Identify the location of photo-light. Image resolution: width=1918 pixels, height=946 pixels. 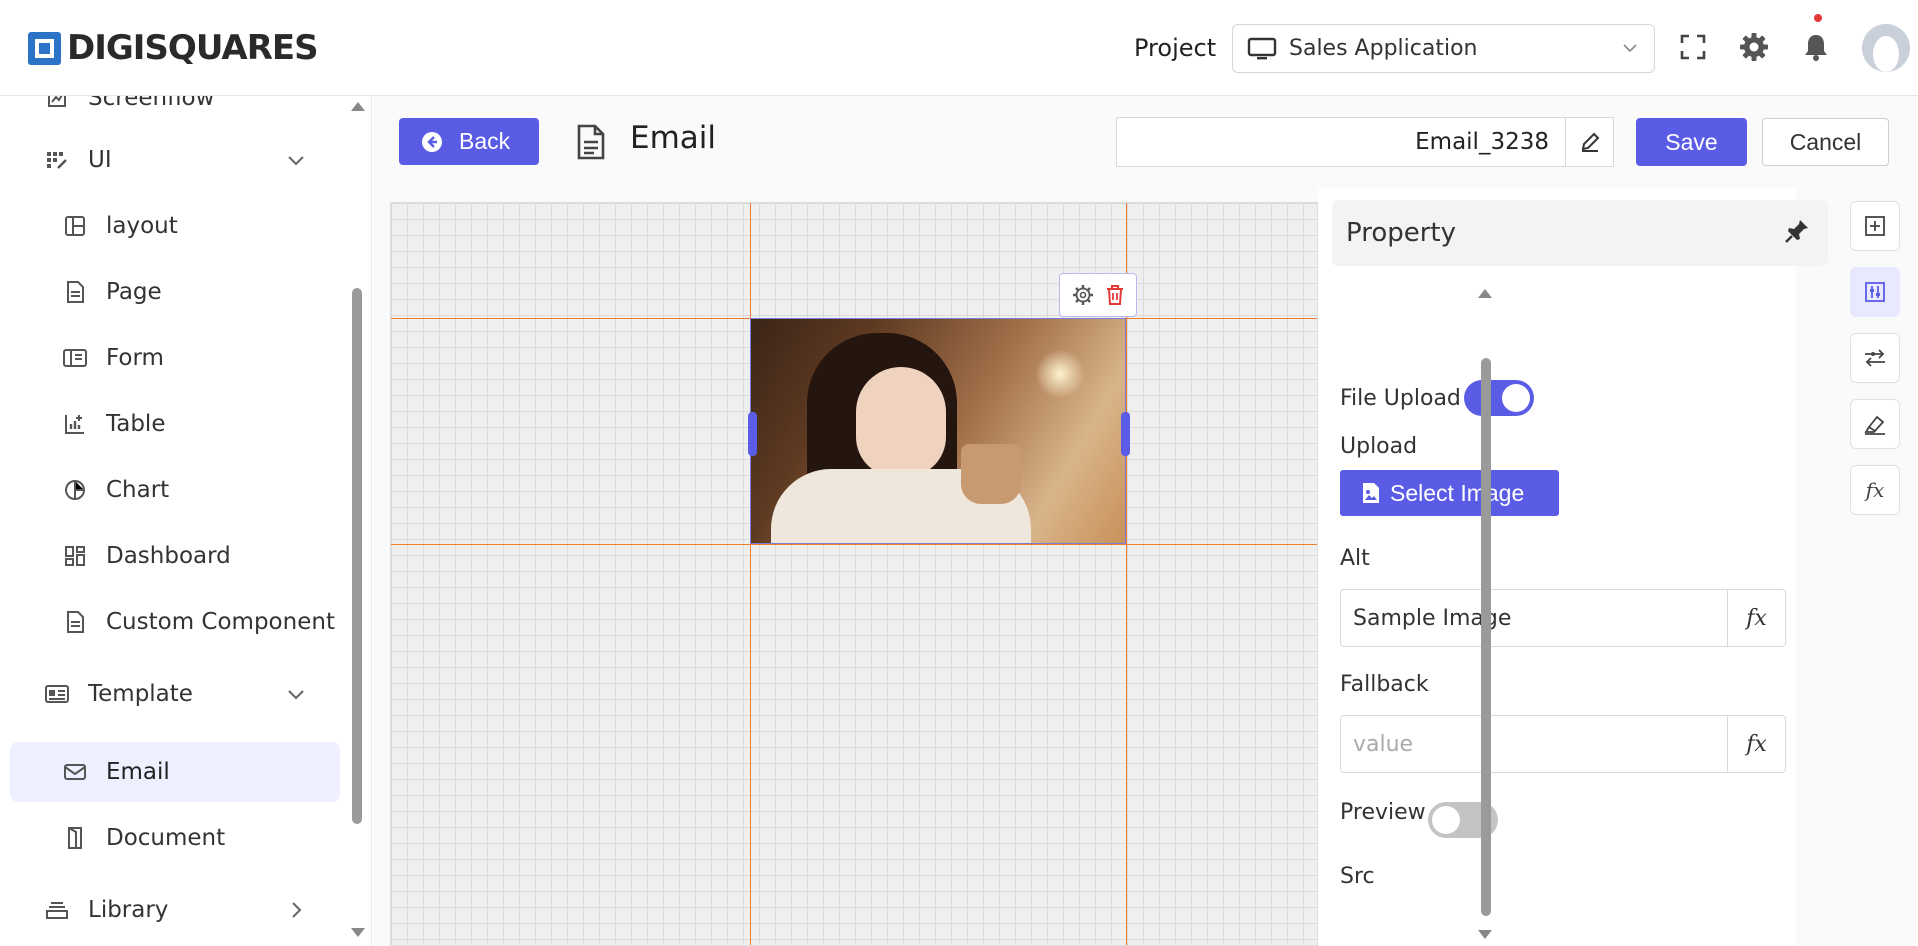
(1060, 374).